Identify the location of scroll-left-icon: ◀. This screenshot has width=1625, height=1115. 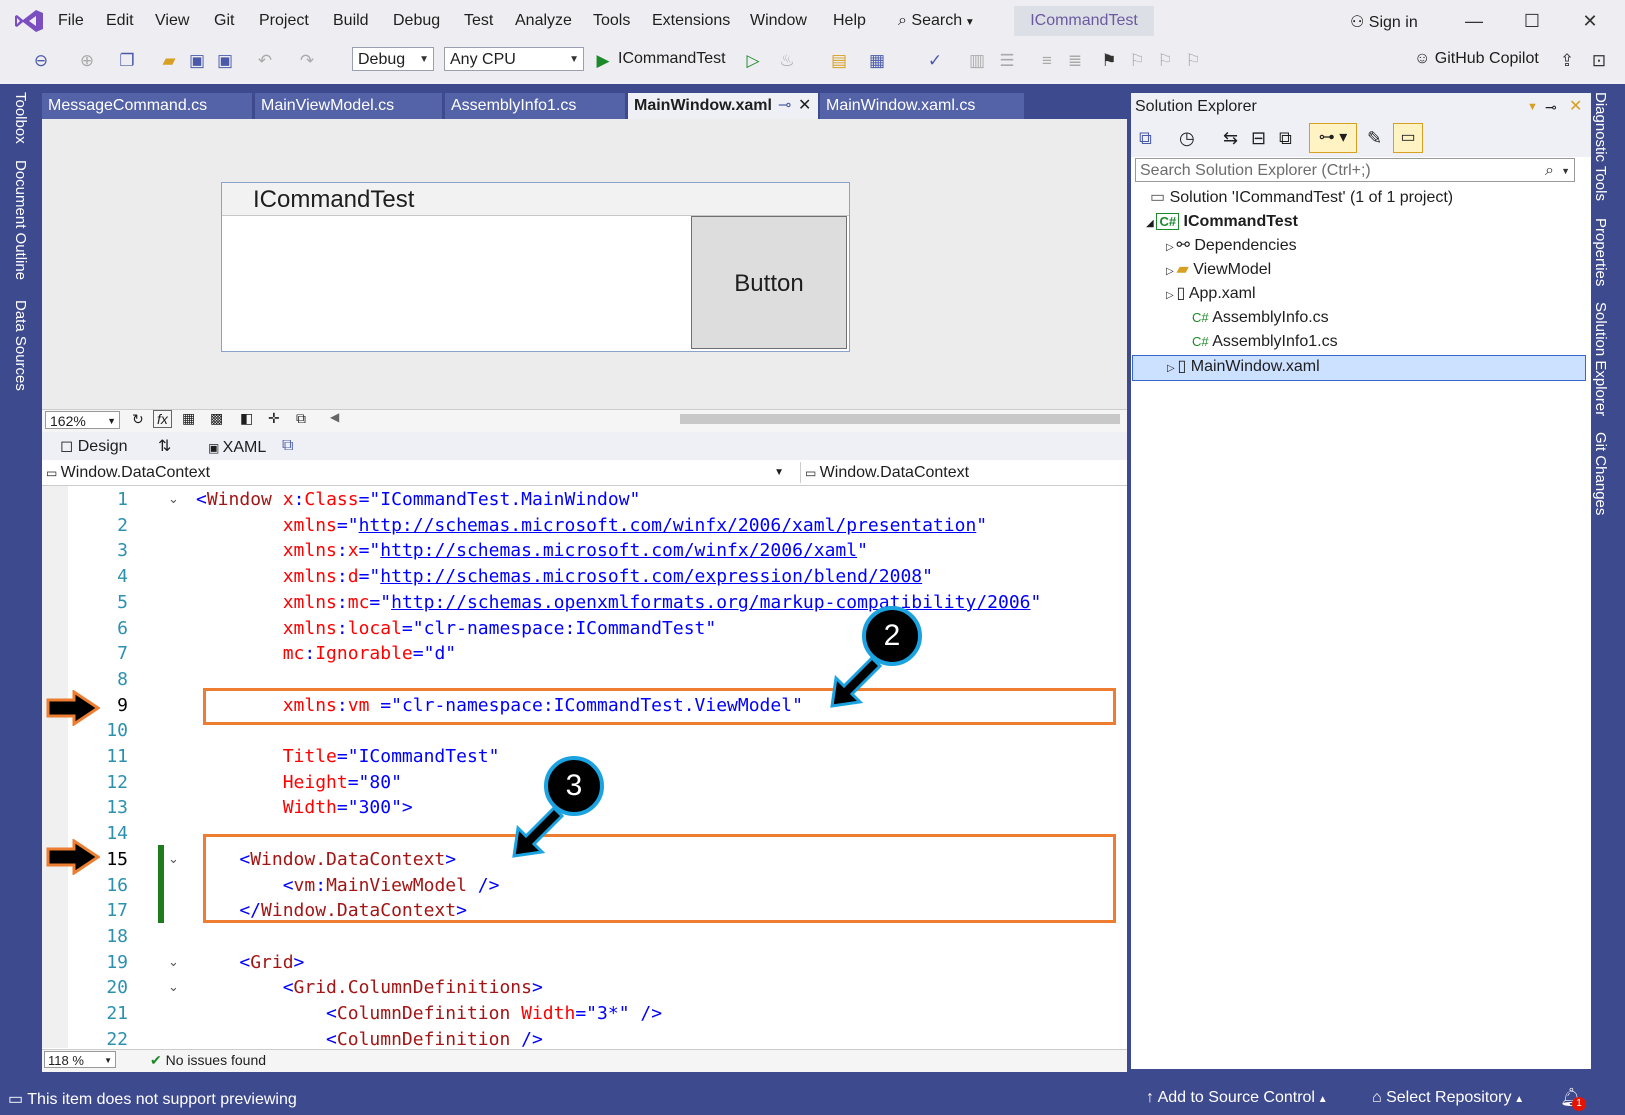
(334, 417).